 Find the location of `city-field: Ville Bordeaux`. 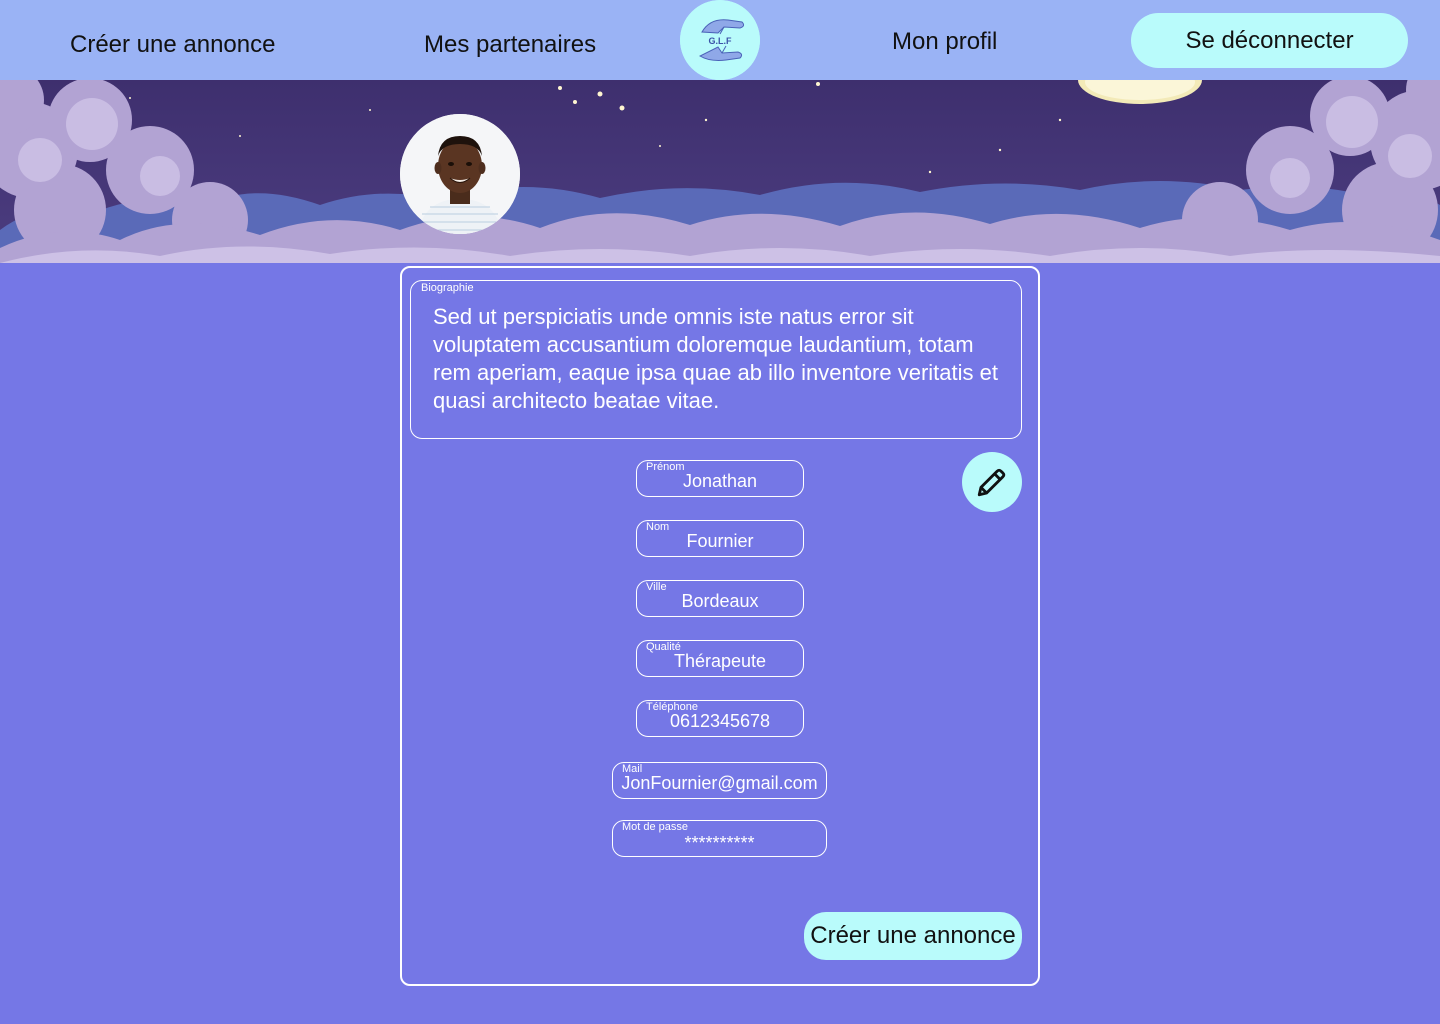

city-field: Ville Bordeaux is located at coordinates (720, 598).